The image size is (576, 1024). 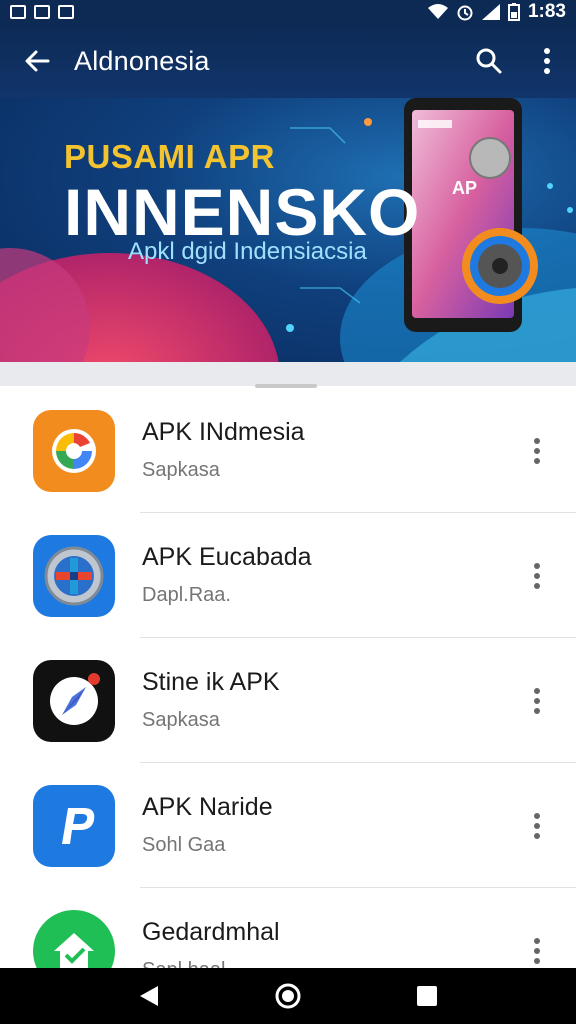 I want to click on banner-subtitle-bottom: Apkl dgid Indensiacsia, so click(x=247, y=251).